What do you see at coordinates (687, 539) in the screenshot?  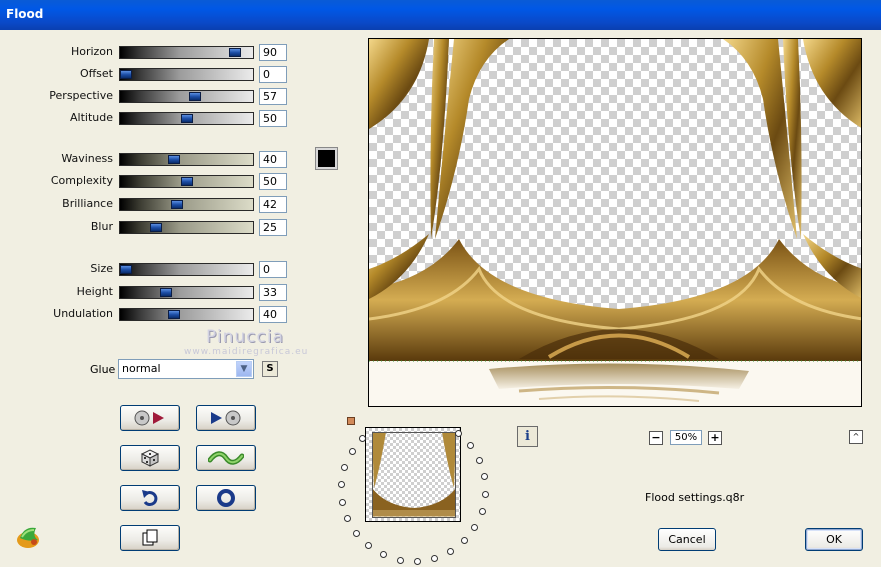 I see `cancel-button: Cancel` at bounding box center [687, 539].